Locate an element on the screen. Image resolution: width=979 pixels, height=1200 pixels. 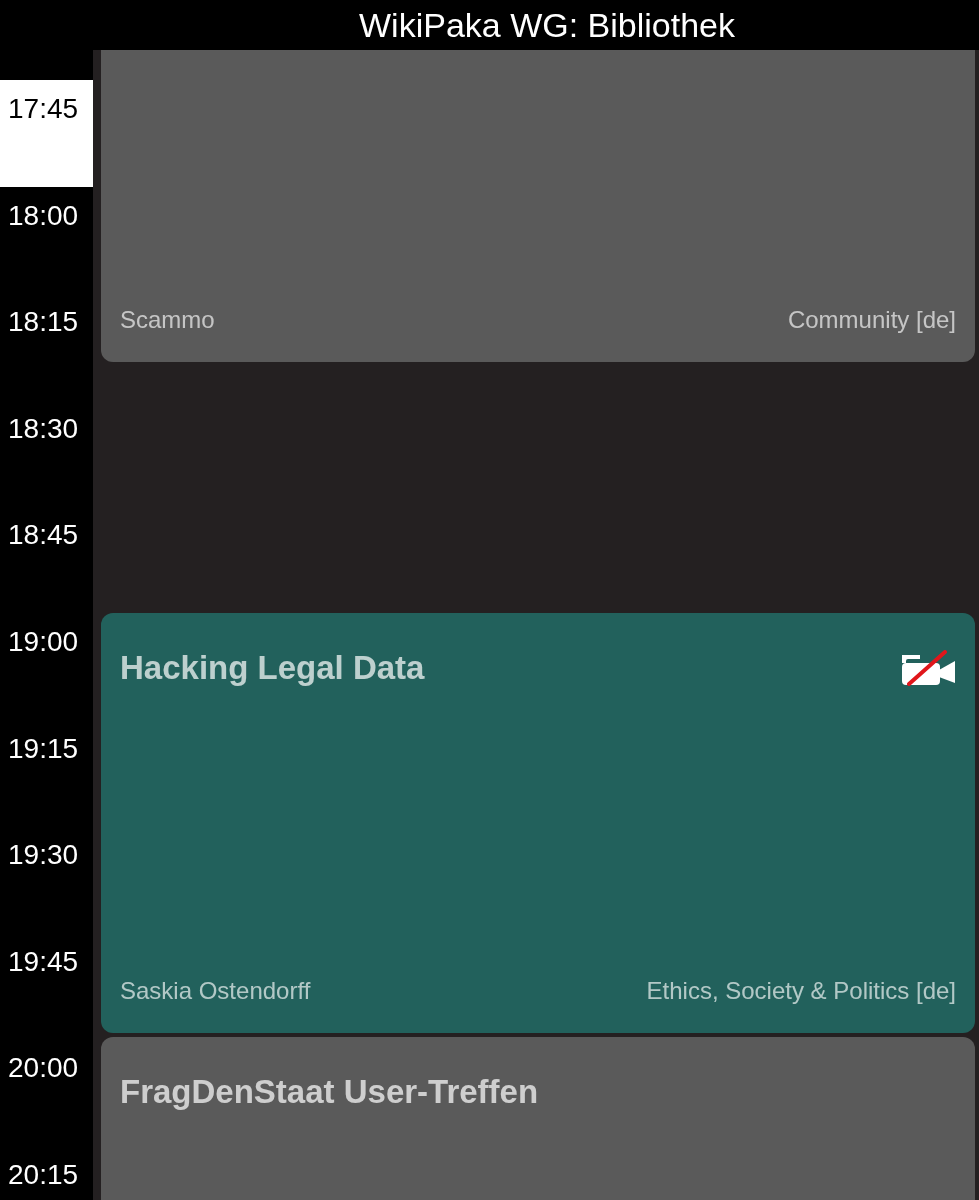
time-slot: 17:45 is located at coordinates (46, 133).